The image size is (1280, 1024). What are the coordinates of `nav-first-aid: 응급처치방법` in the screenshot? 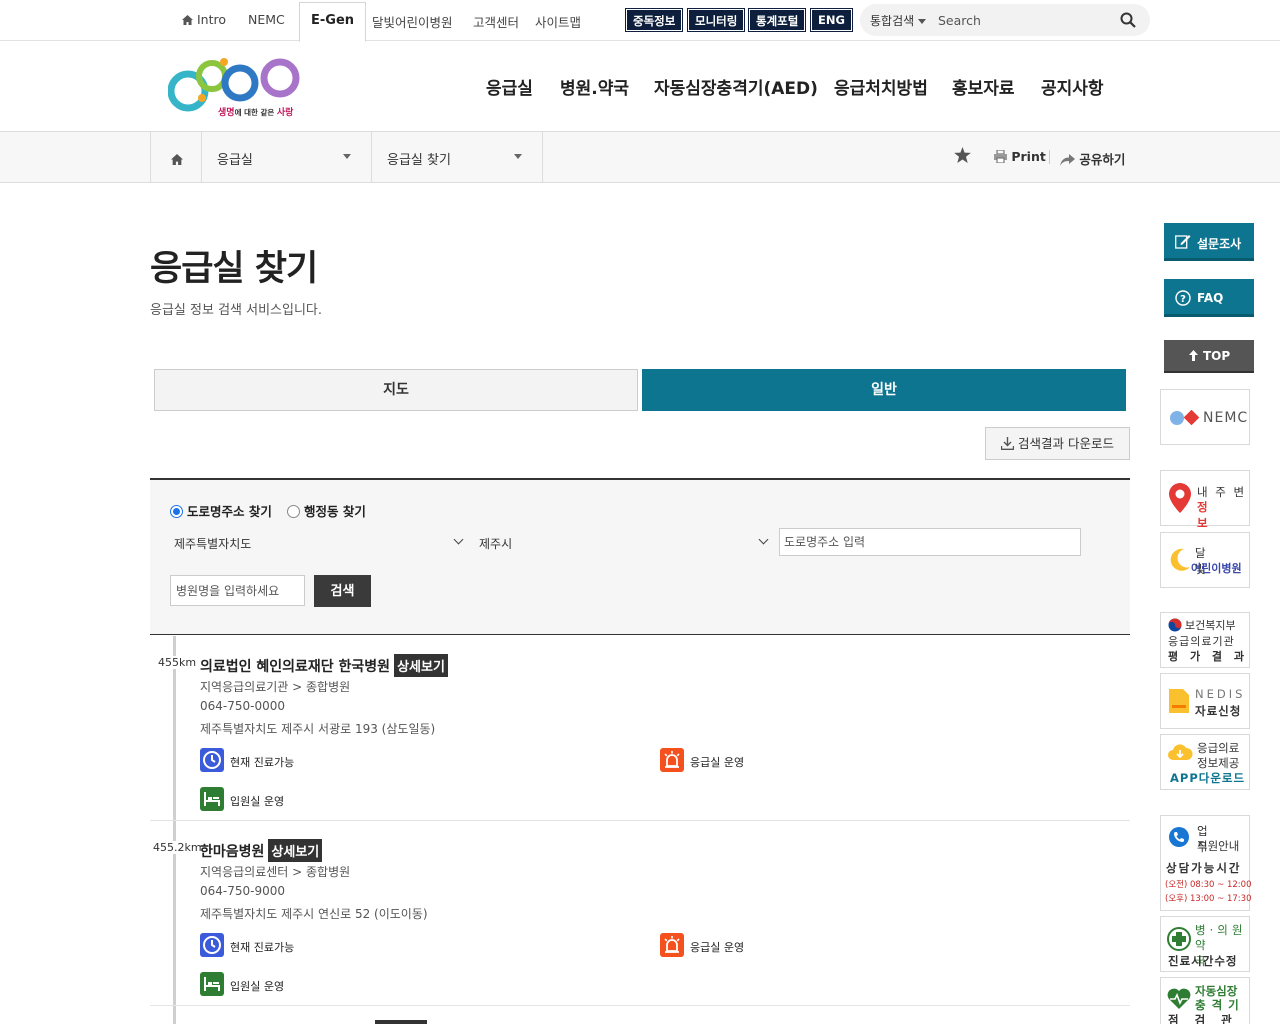 It's located at (881, 86).